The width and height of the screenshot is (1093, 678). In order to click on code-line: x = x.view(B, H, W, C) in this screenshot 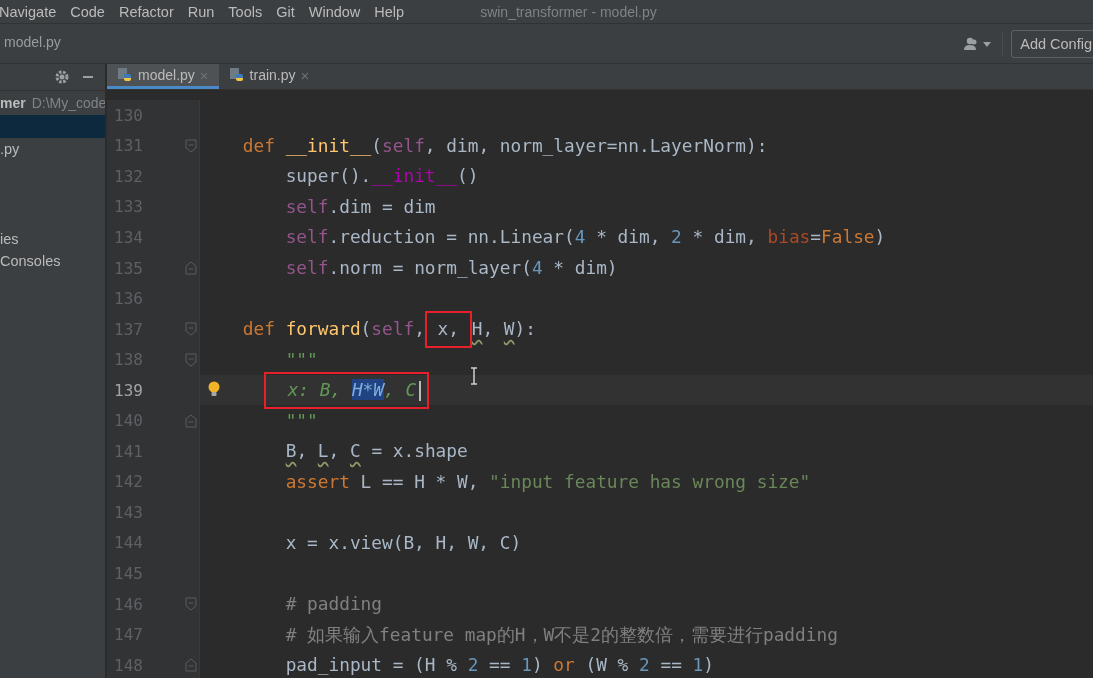, I will do `click(403, 542)`.